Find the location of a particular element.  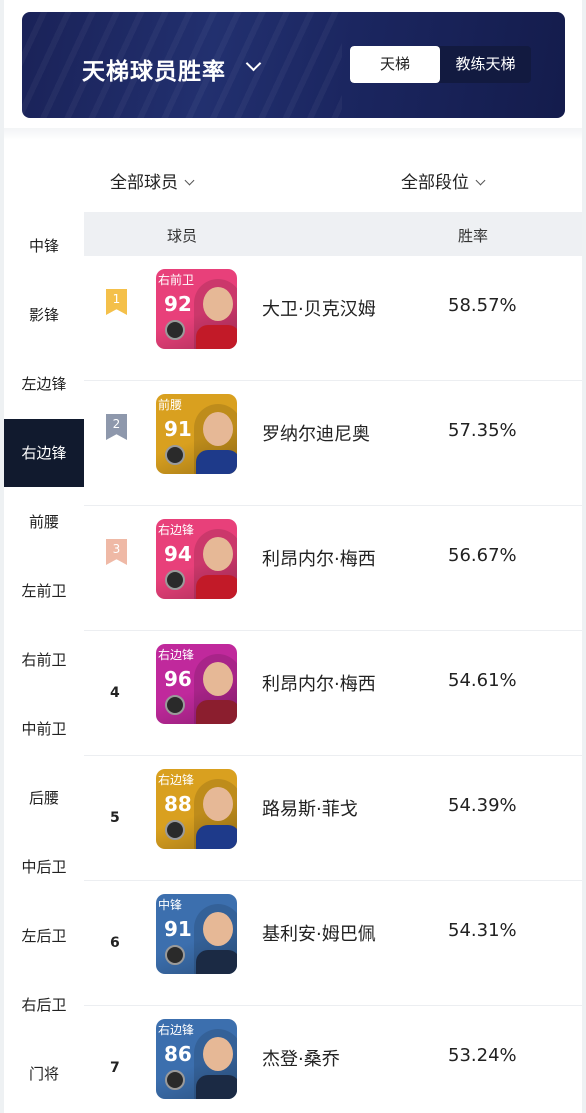

card-position: 前腰 is located at coordinates (170, 405).